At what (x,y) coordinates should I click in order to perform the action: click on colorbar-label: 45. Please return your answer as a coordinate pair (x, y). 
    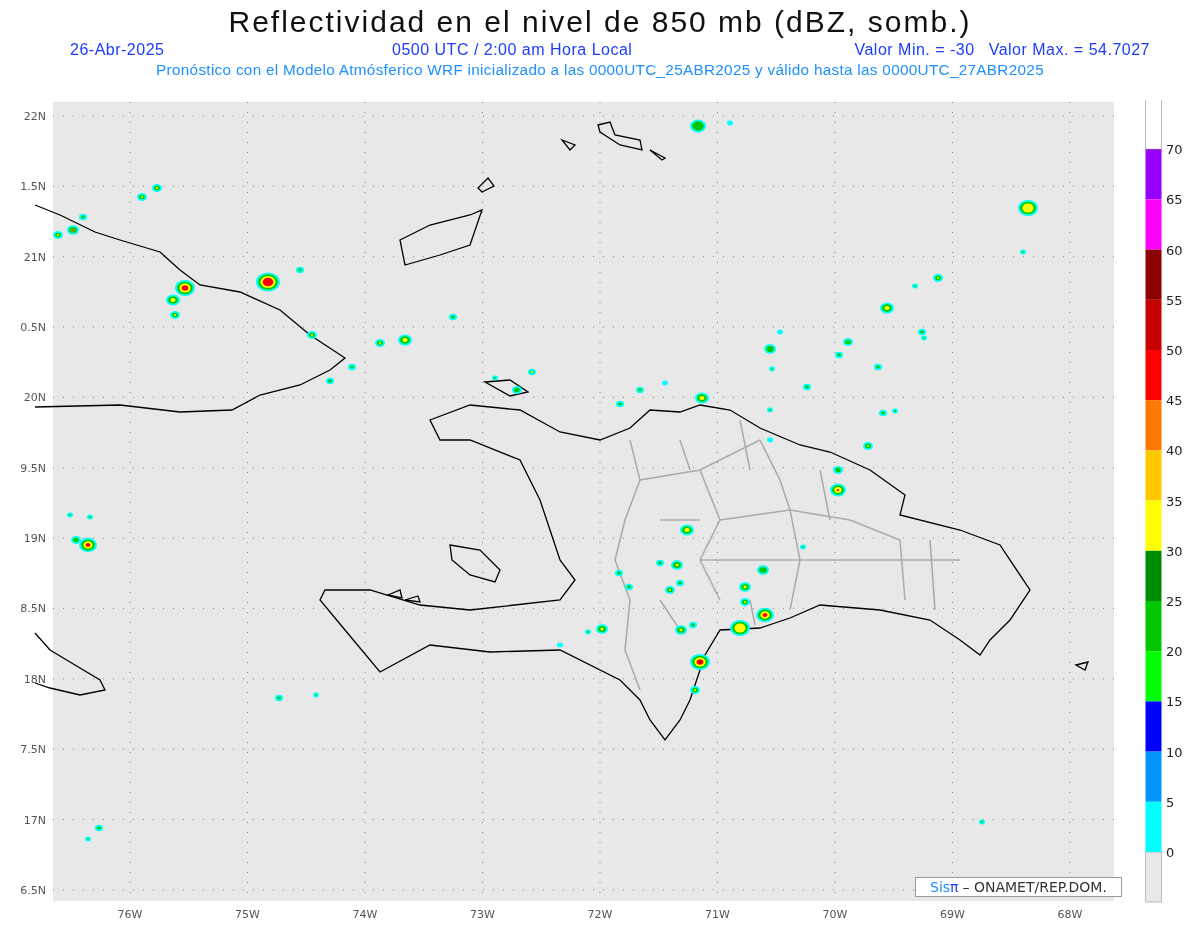
    Looking at the image, I should click on (1174, 401).